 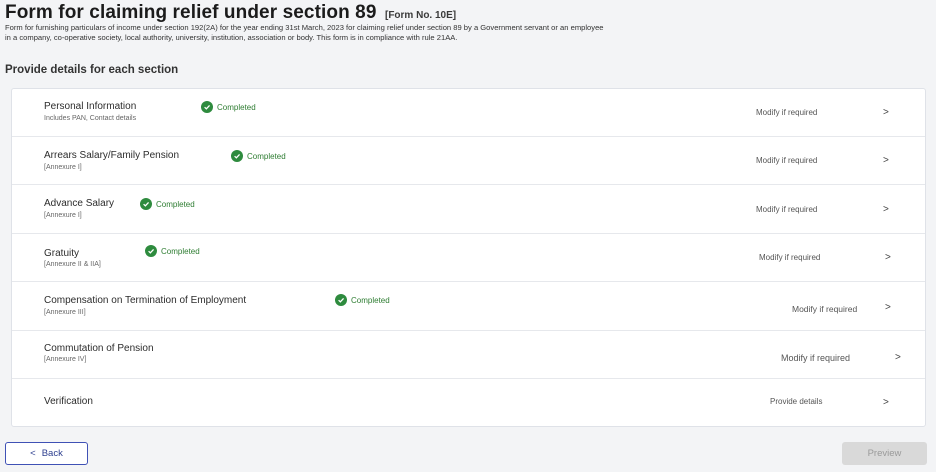 I want to click on preview-button-label: Preview, so click(x=884, y=453).